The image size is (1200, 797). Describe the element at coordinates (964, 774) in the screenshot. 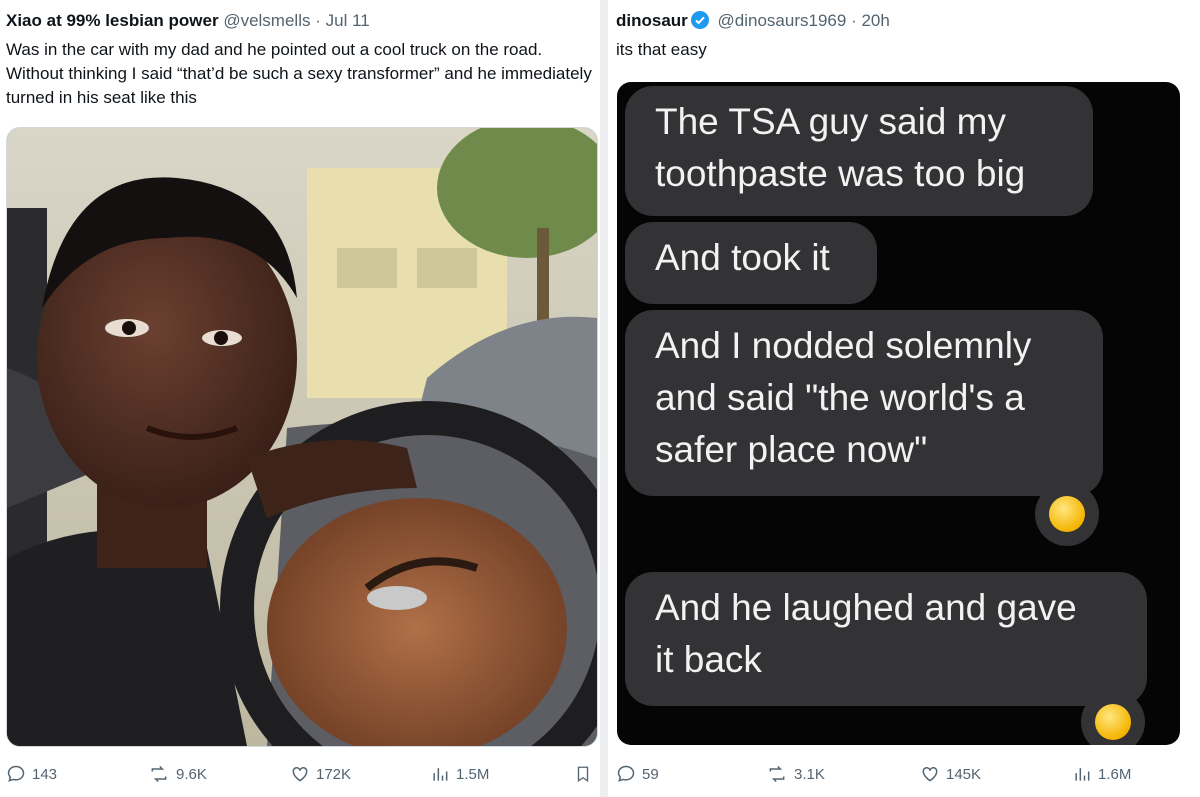

I see `like-count: 145K` at that location.